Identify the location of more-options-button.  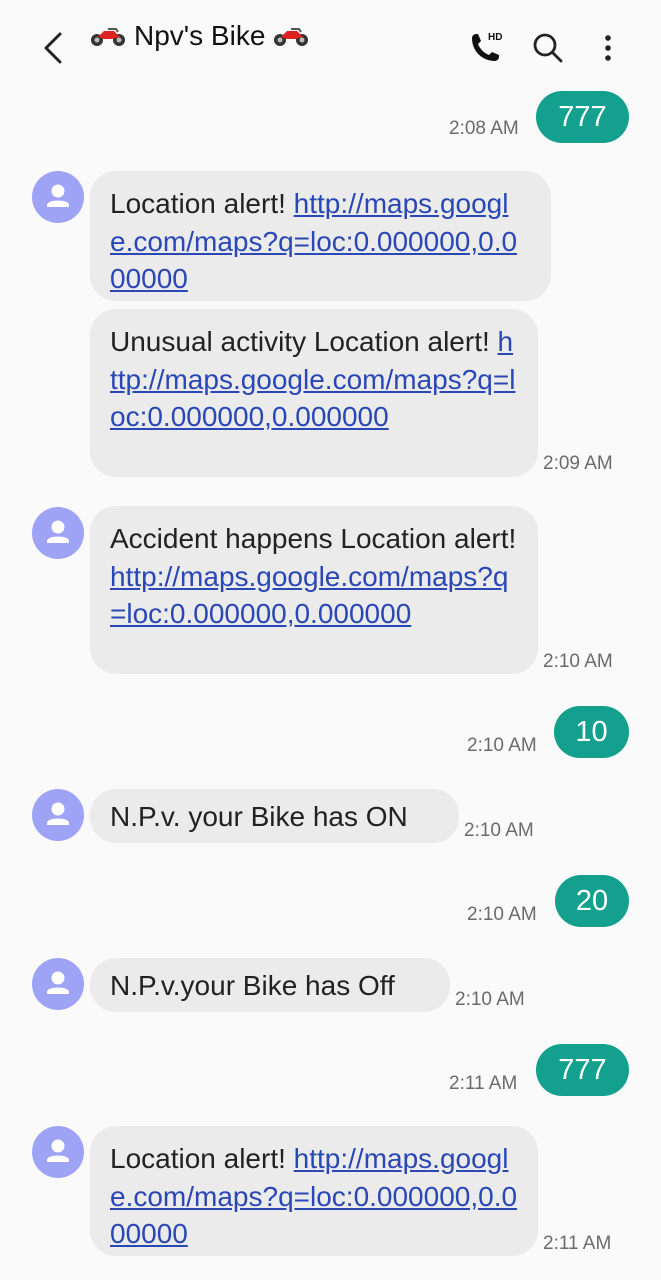
(608, 48).